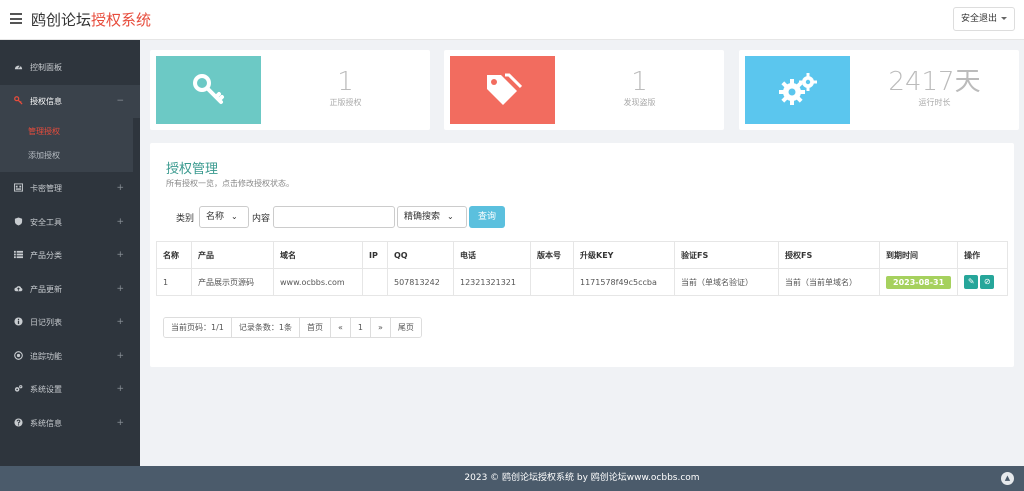 The height and width of the screenshot is (491, 1024). I want to click on pagination-records: 记录条数：1条, so click(265, 327).